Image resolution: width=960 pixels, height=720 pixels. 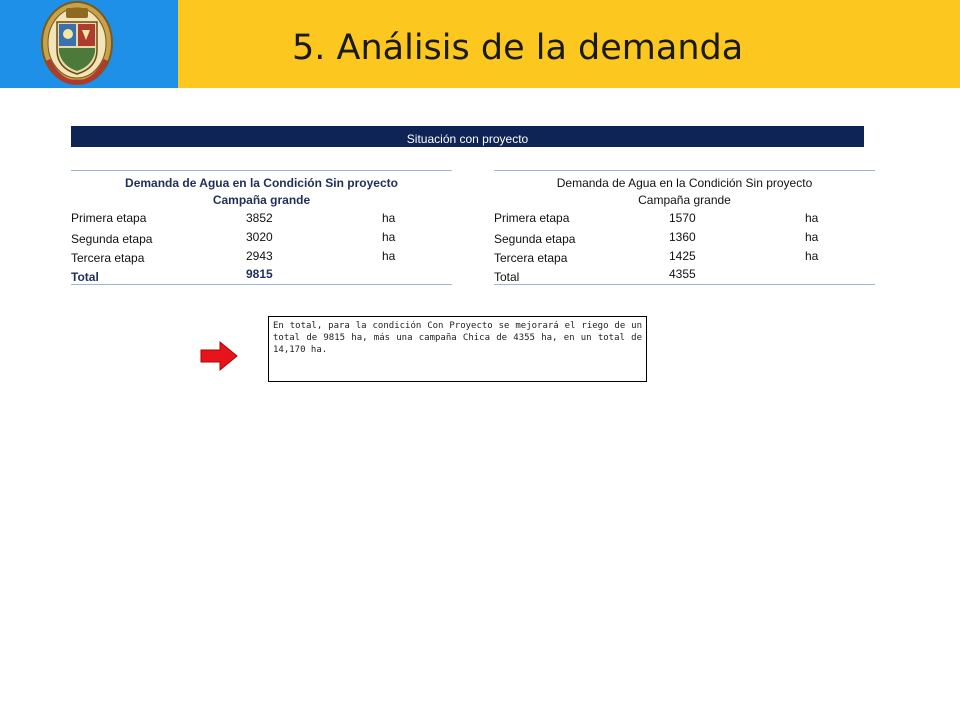 I want to click on total-value: 4355, so click(x=682, y=274).